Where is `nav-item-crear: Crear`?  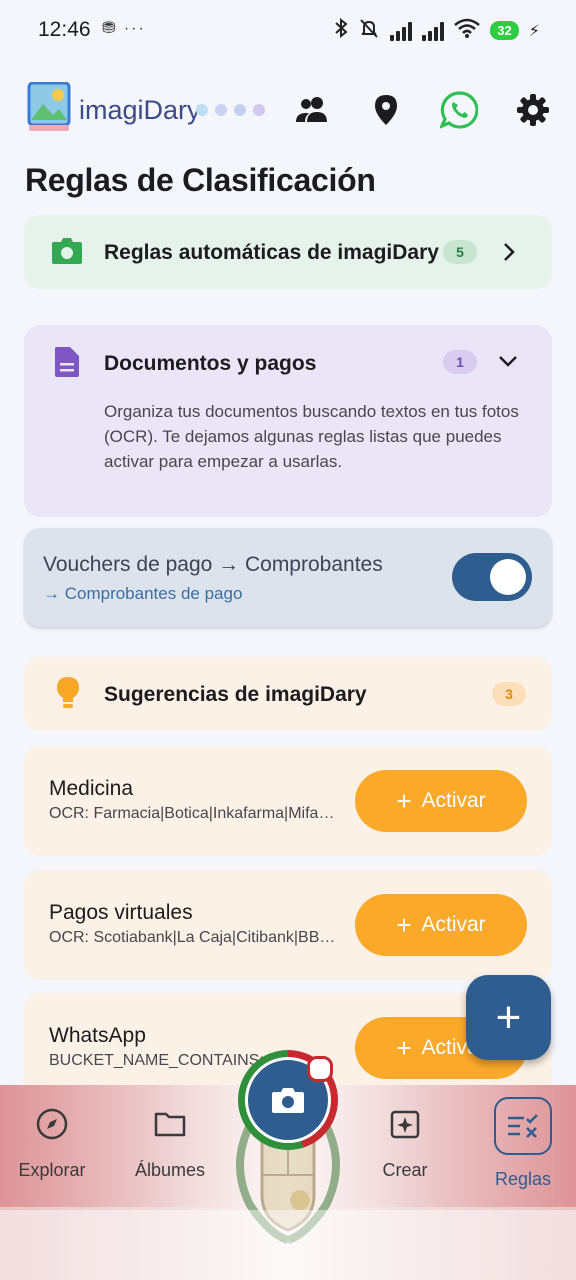 nav-item-crear: Crear is located at coordinates (405, 1144).